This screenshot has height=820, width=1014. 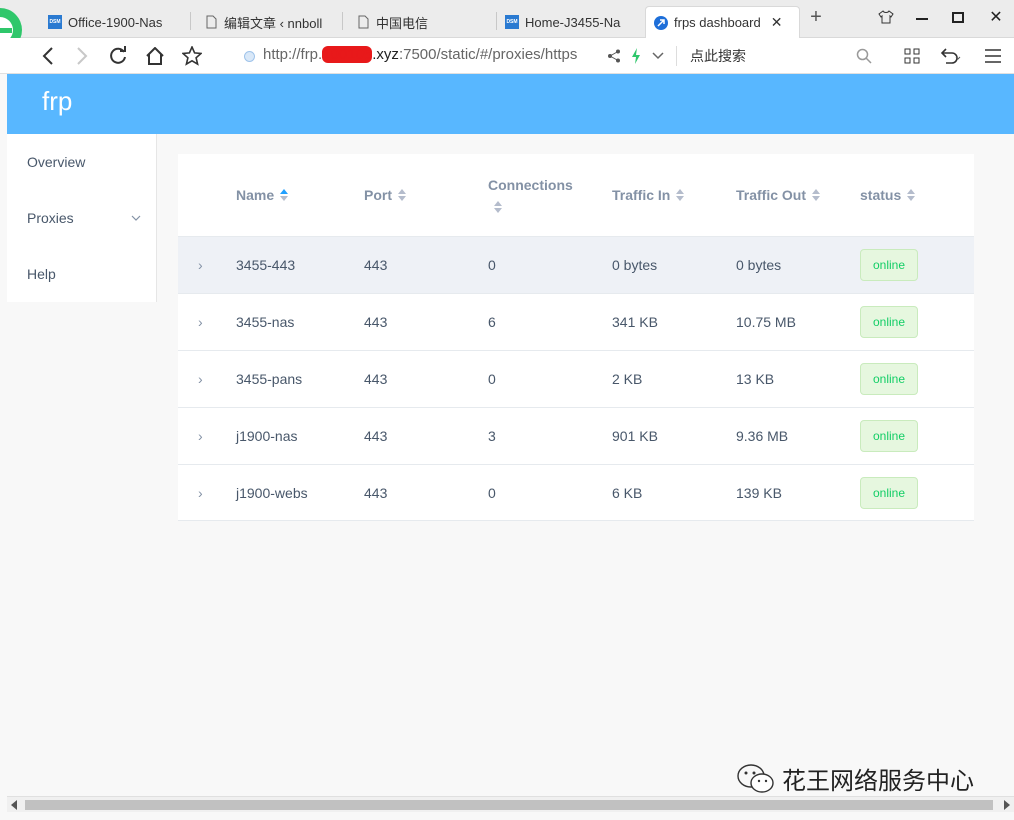 I want to click on proxy-traffic-in: 6 KB, so click(x=627, y=493).